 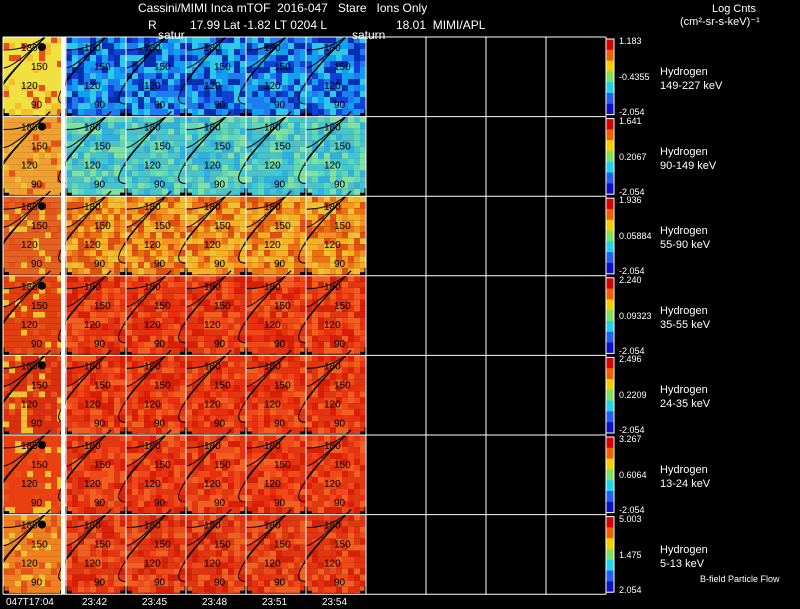 I want to click on time-tick: 23:45, so click(x=155, y=602).